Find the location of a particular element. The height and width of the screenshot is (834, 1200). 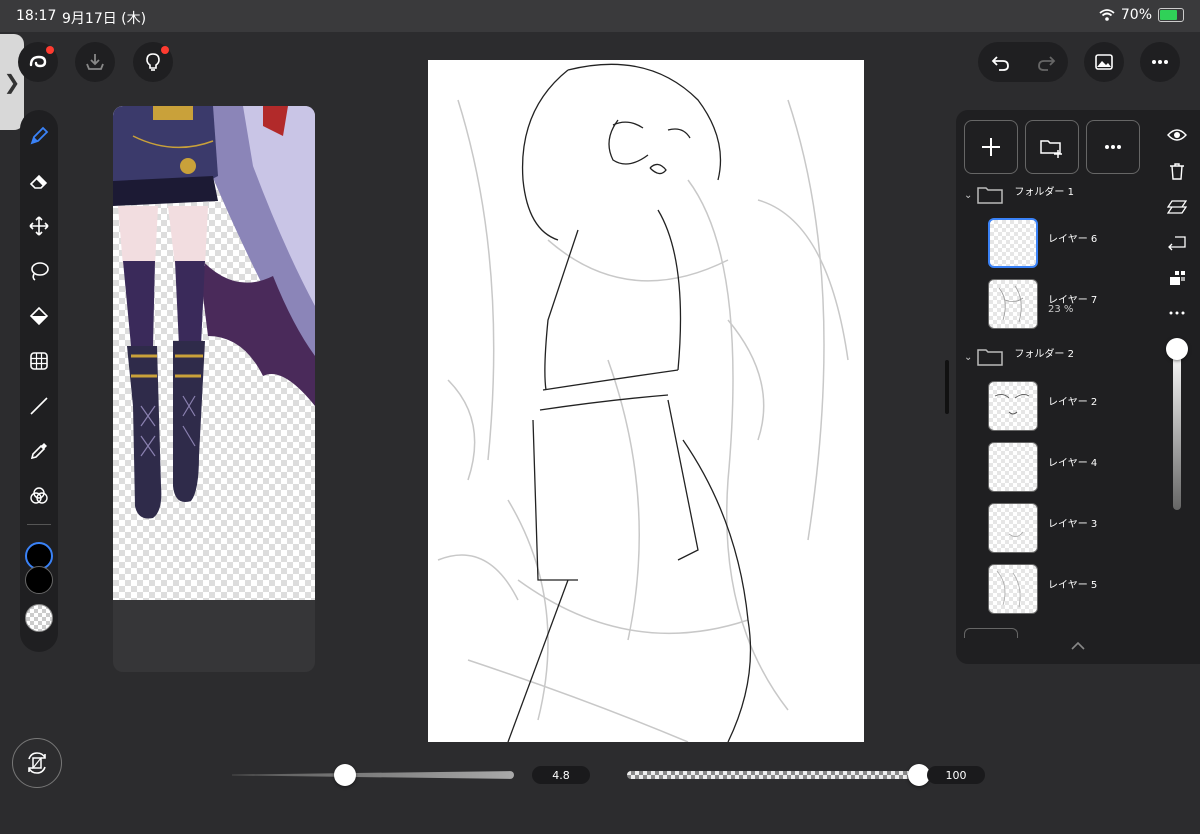

brush-size-knob is located at coordinates (344, 775).